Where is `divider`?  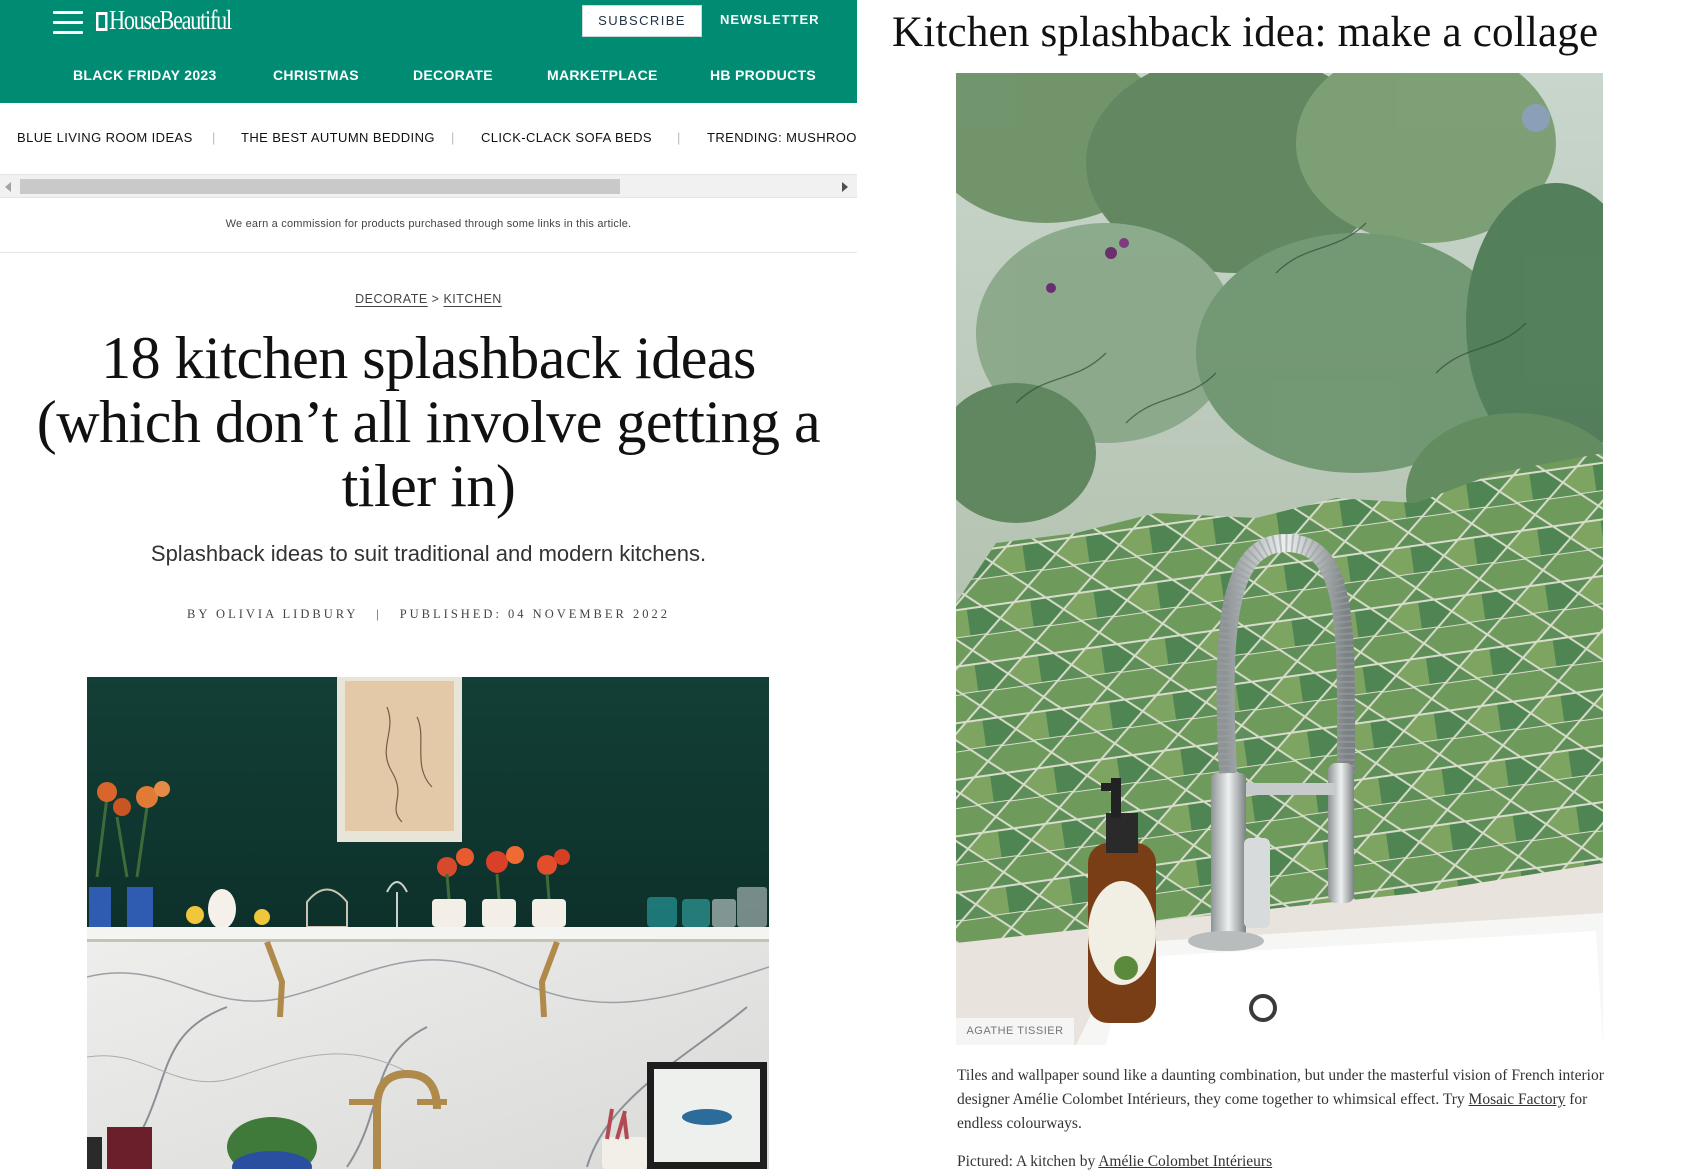
divider is located at coordinates (428, 252).